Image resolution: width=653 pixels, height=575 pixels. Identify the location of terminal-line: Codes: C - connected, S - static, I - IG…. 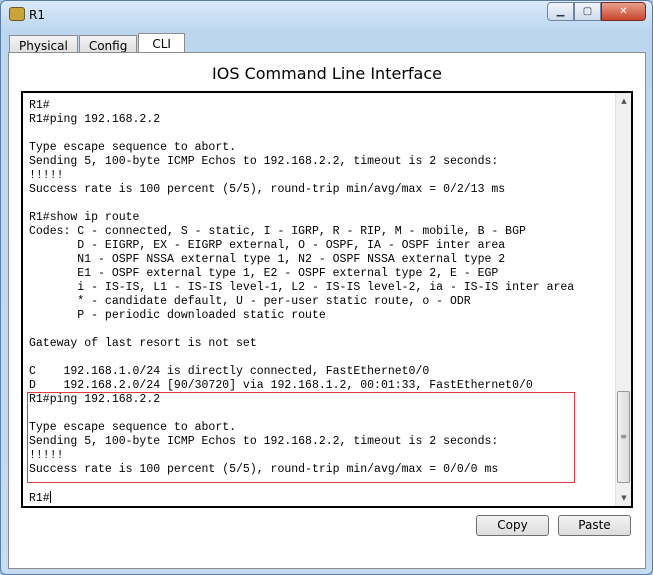
(277, 231).